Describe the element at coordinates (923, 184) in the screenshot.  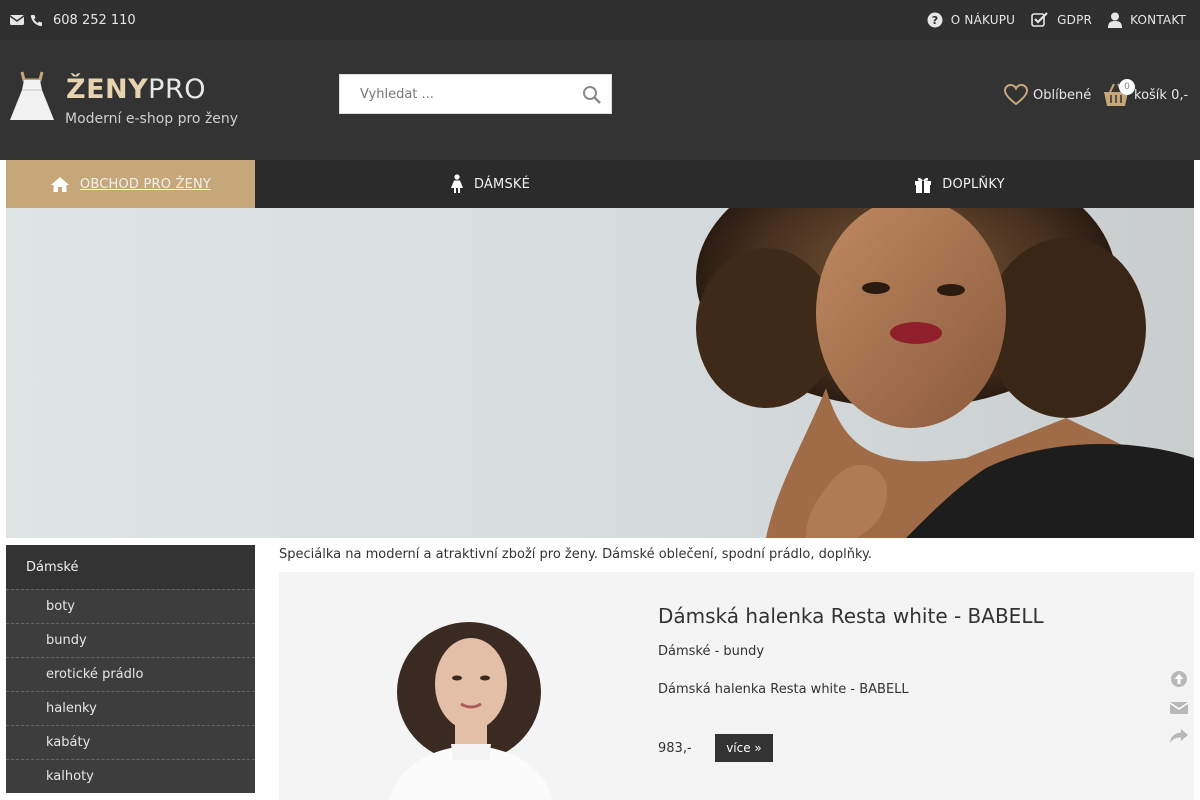
I see `gift-icon` at that location.